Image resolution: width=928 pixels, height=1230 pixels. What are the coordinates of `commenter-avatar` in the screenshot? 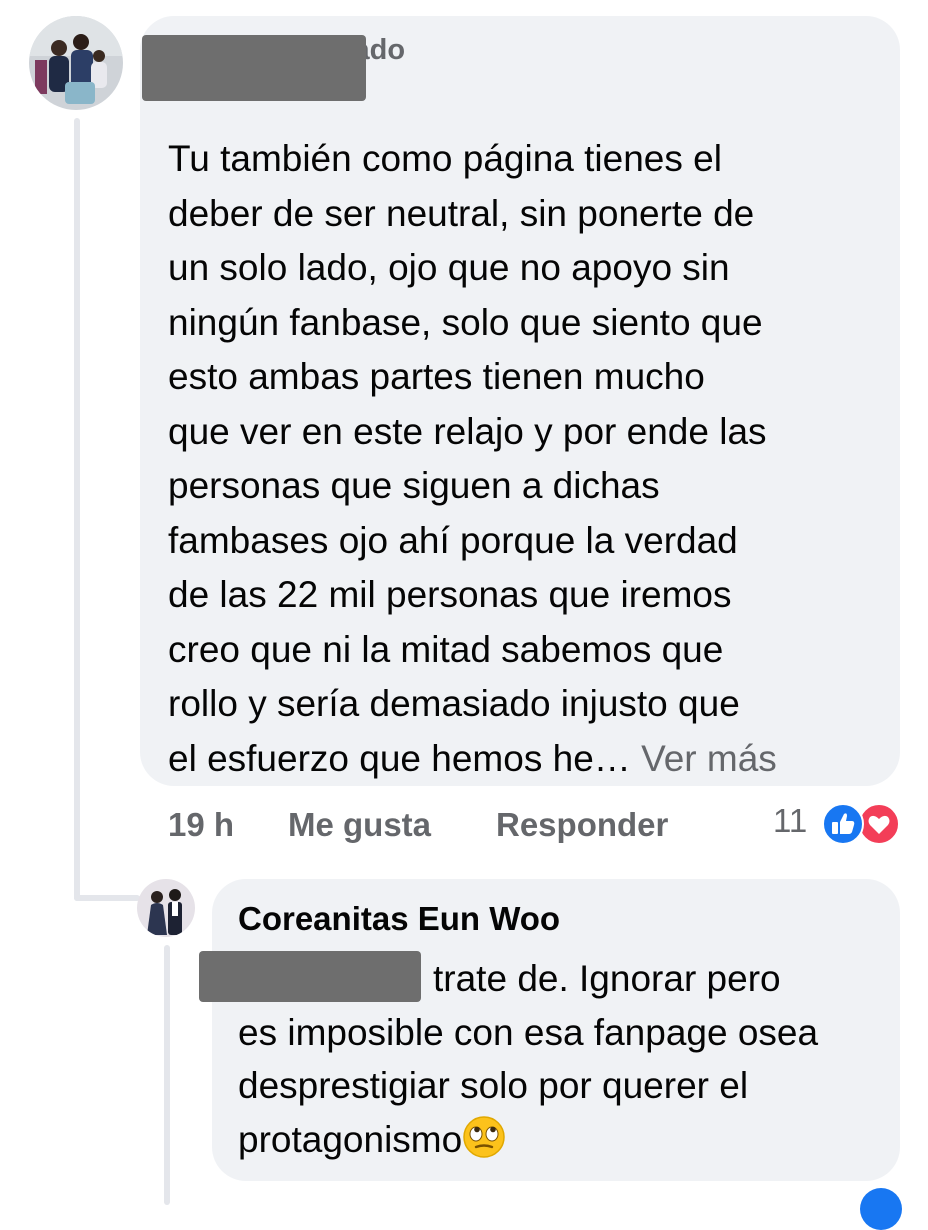 It's located at (76, 63).